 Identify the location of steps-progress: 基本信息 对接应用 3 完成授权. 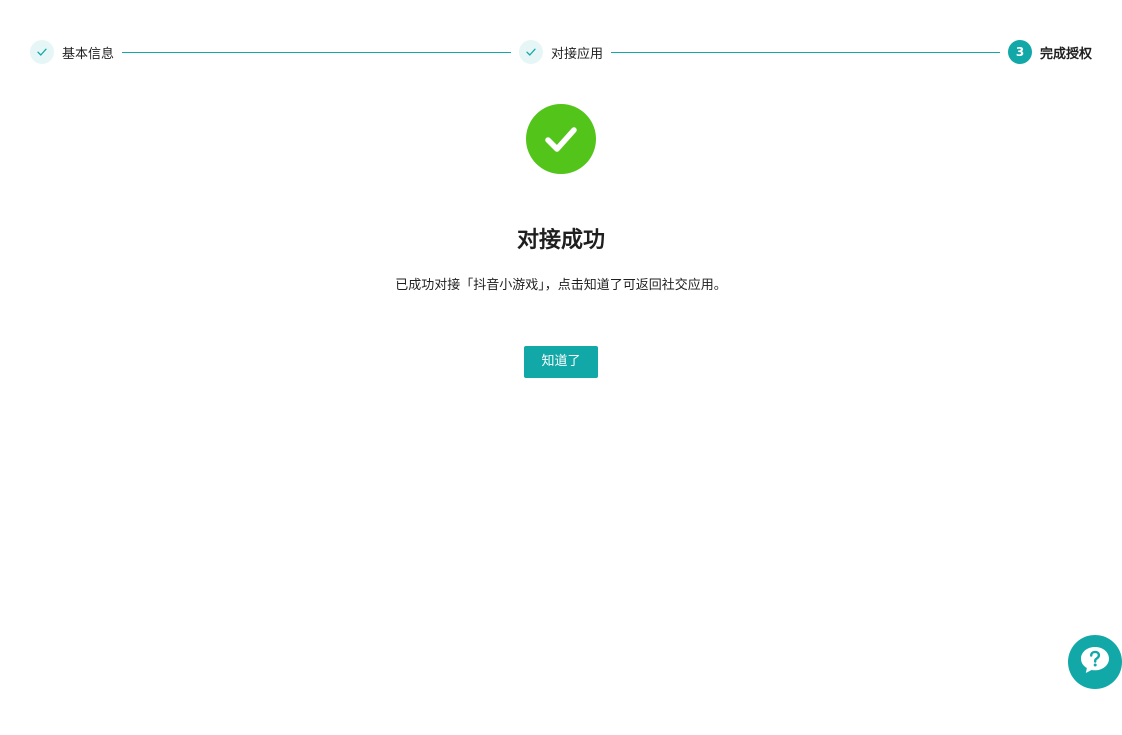
(561, 52).